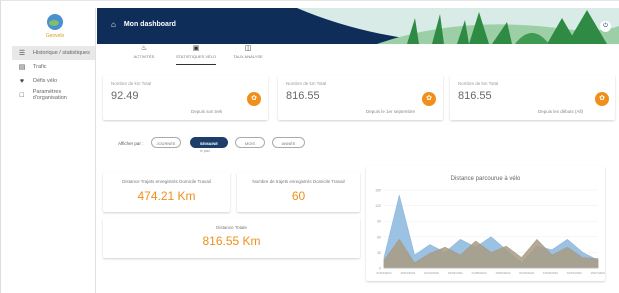  Describe the element at coordinates (125, 96) in the screenshot. I see `stat-value: 92.49` at that location.